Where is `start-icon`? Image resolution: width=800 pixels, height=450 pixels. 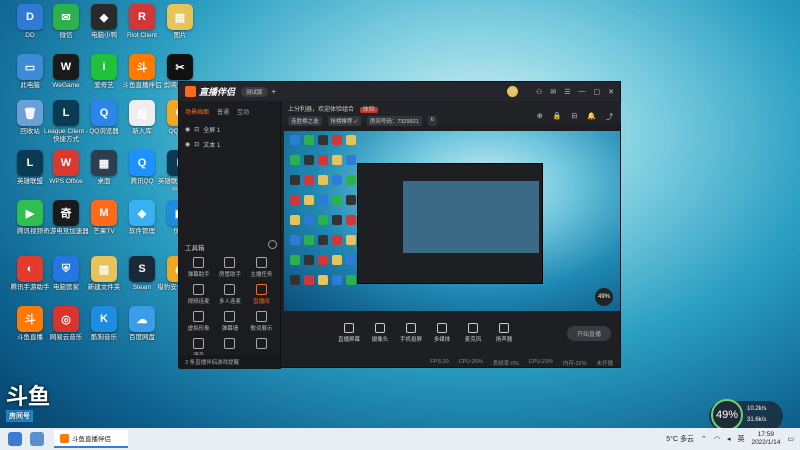 start-icon is located at coordinates (15, 439).